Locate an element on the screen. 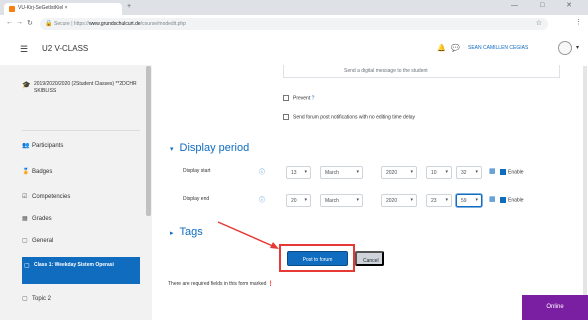  url-domain: www.grundschulcurt.de is located at coordinates (114, 24).